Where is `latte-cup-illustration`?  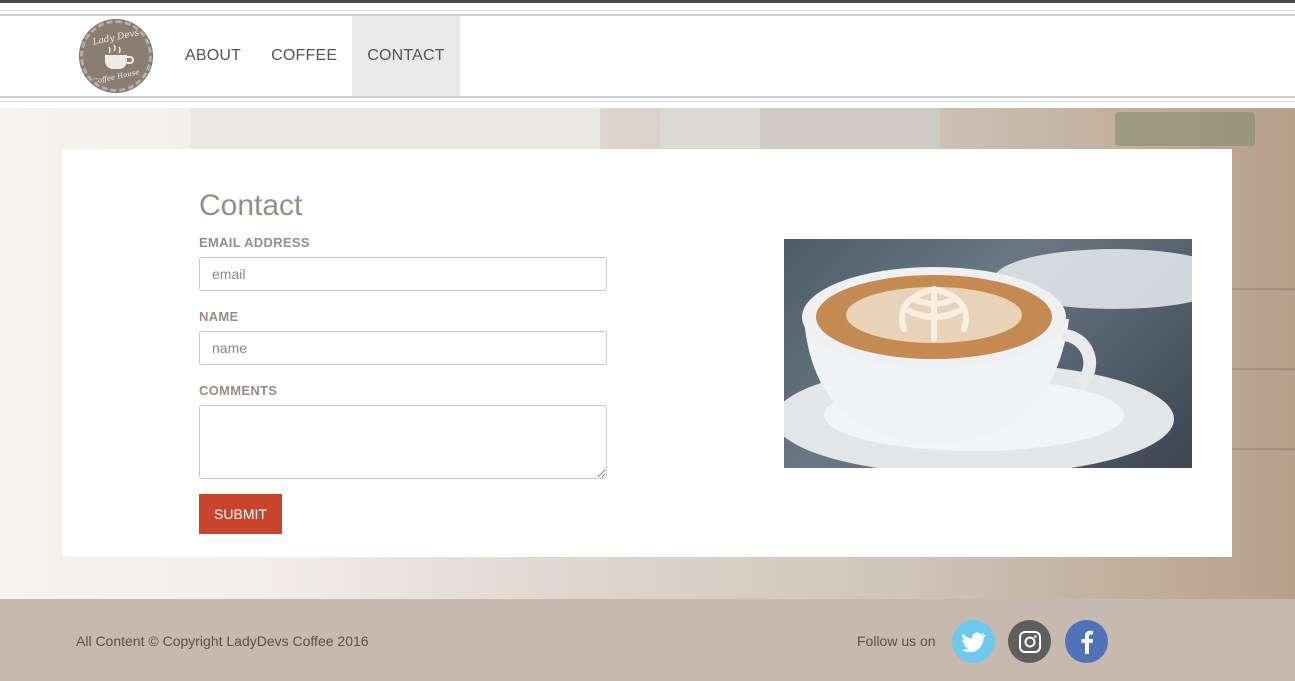
latte-cup-illustration is located at coordinates (988, 358).